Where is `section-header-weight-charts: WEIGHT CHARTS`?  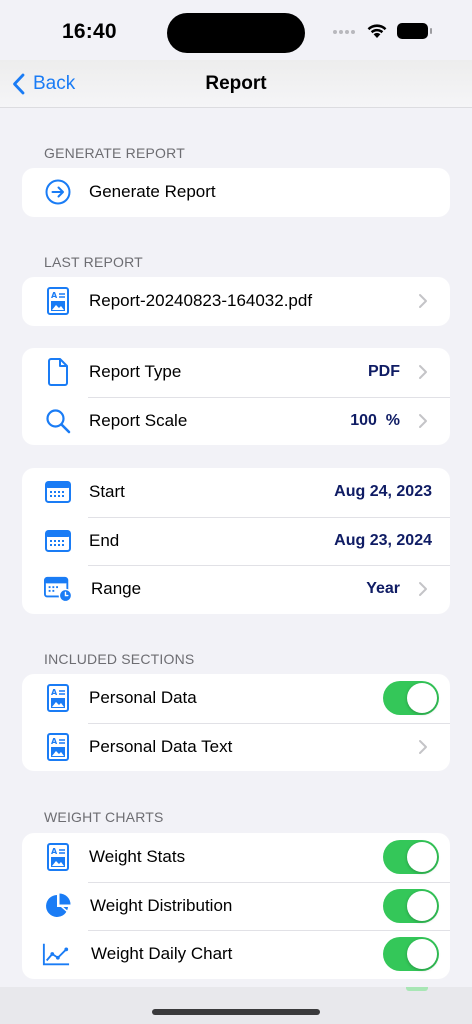 section-header-weight-charts: WEIGHT CHARTS is located at coordinates (104, 817).